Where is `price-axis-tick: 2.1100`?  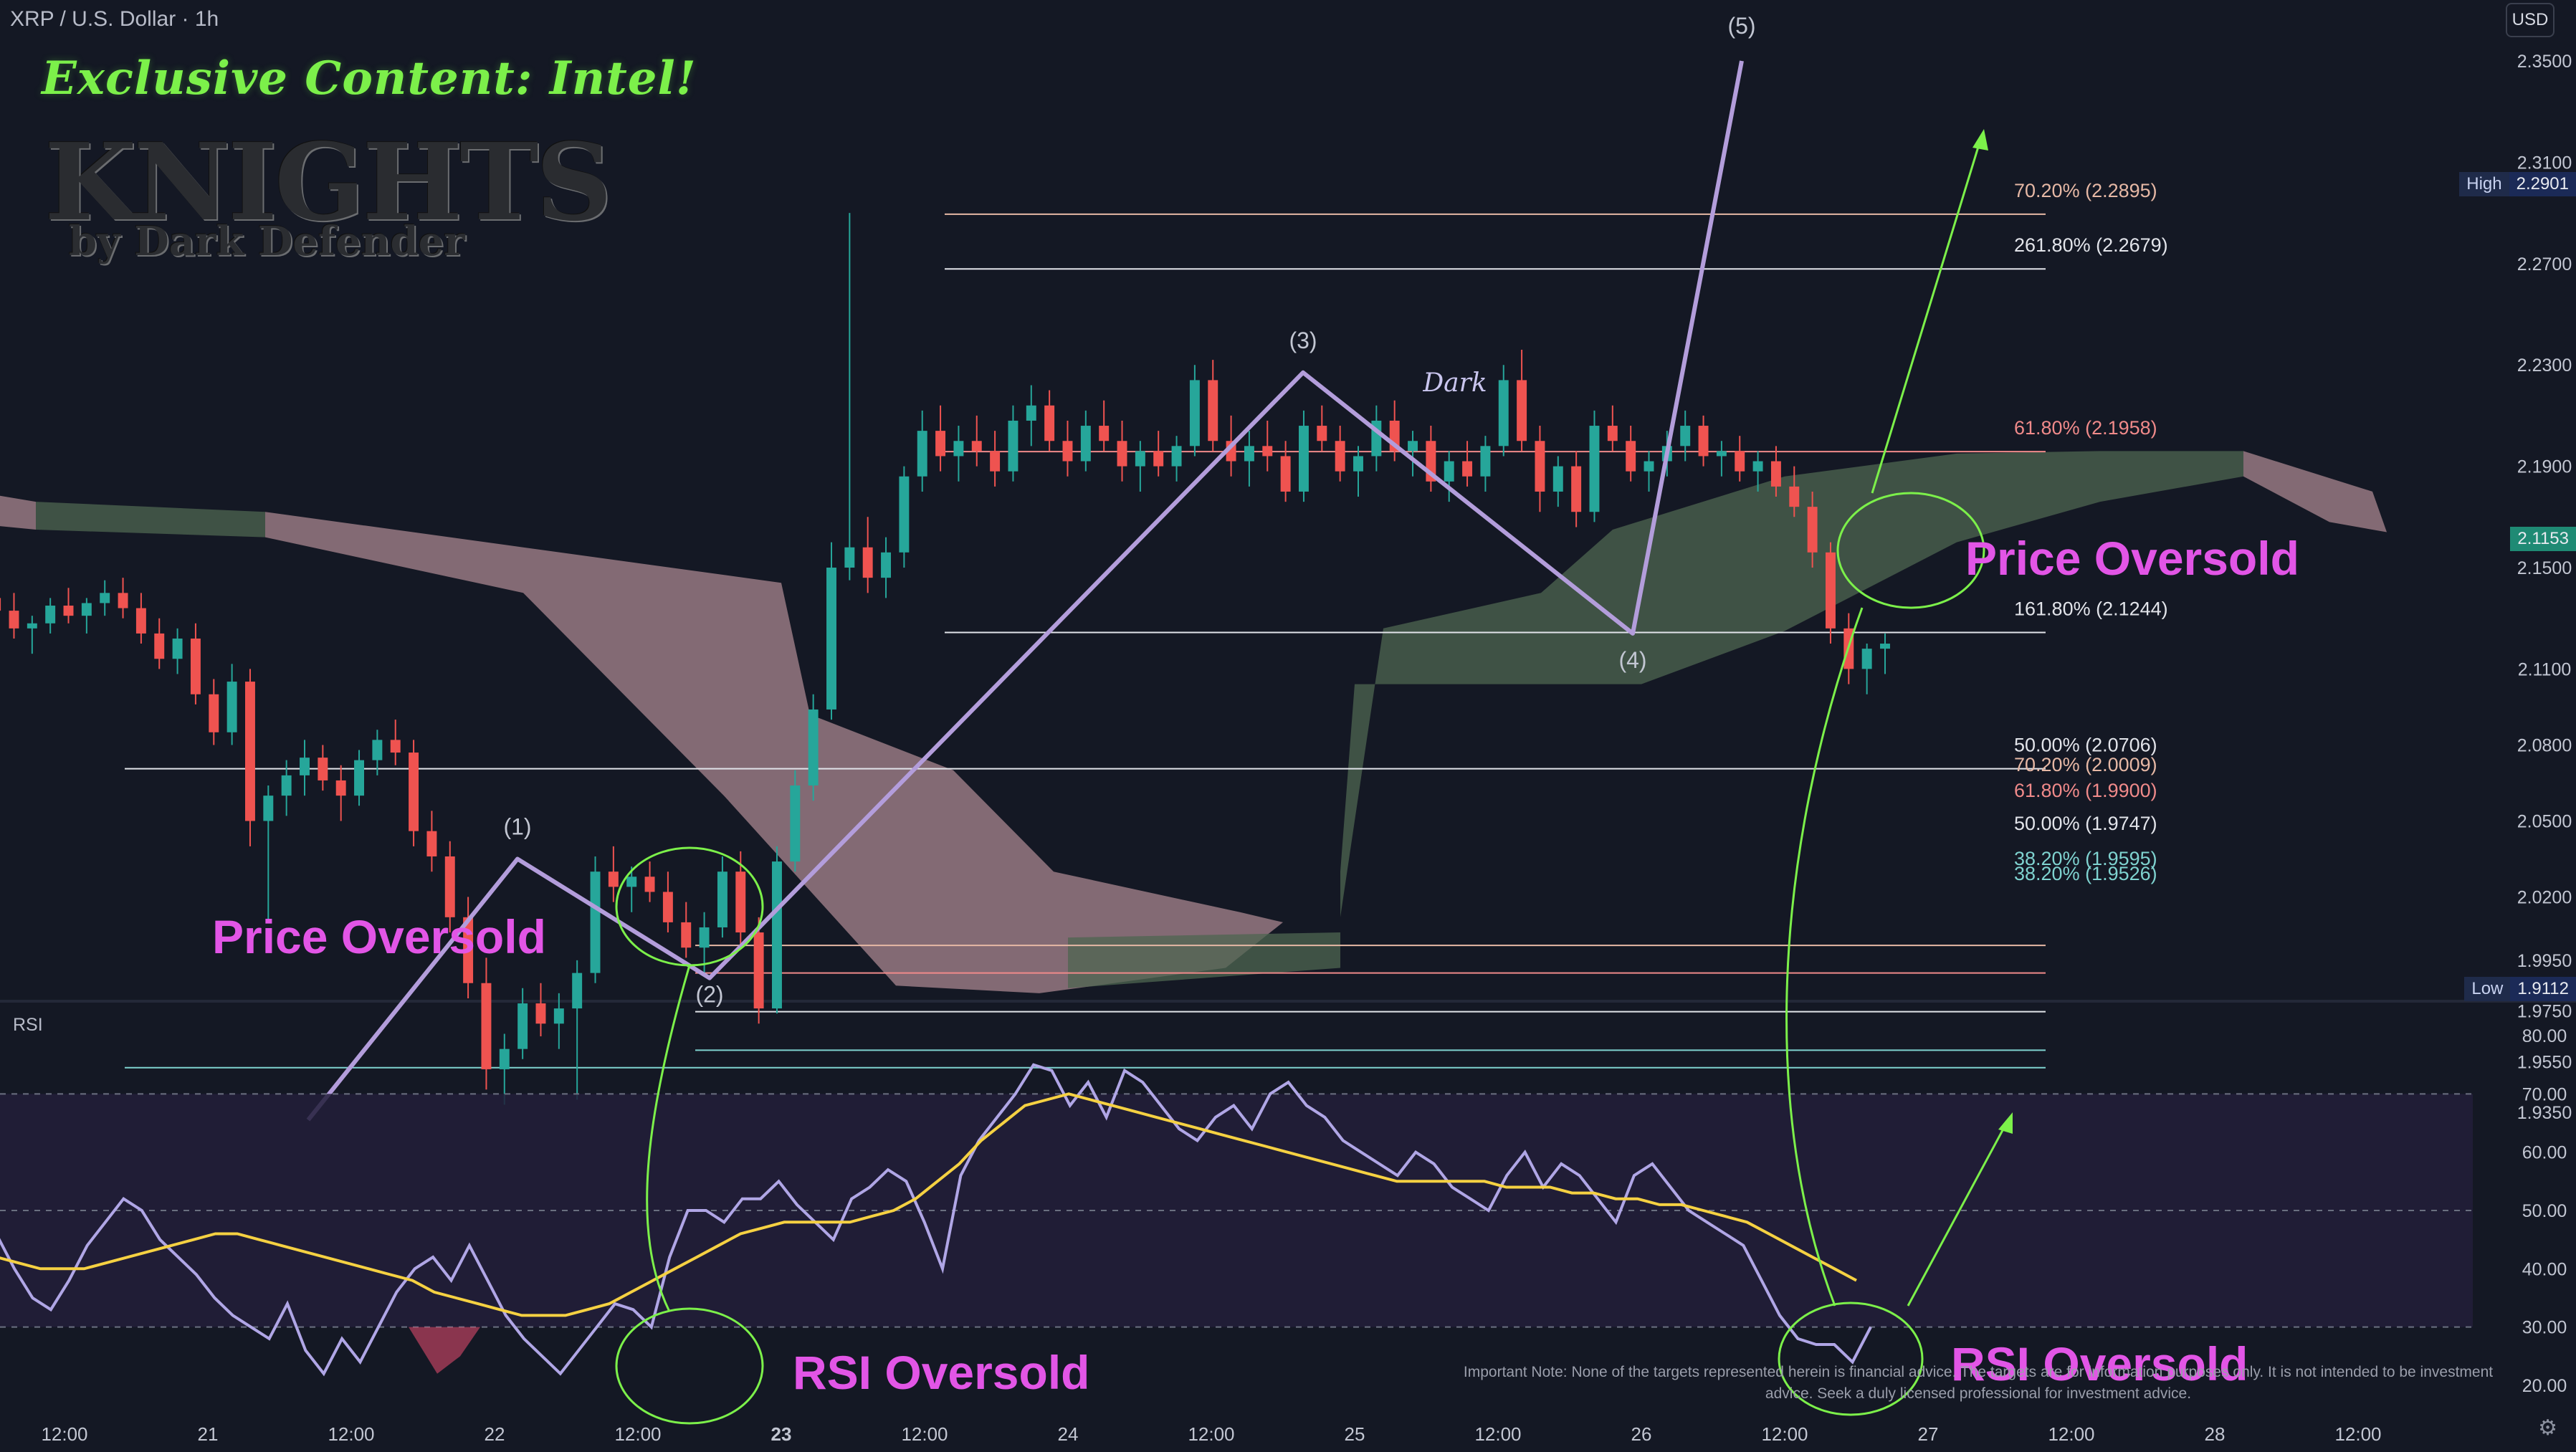 price-axis-tick: 2.1100 is located at coordinates (2545, 669).